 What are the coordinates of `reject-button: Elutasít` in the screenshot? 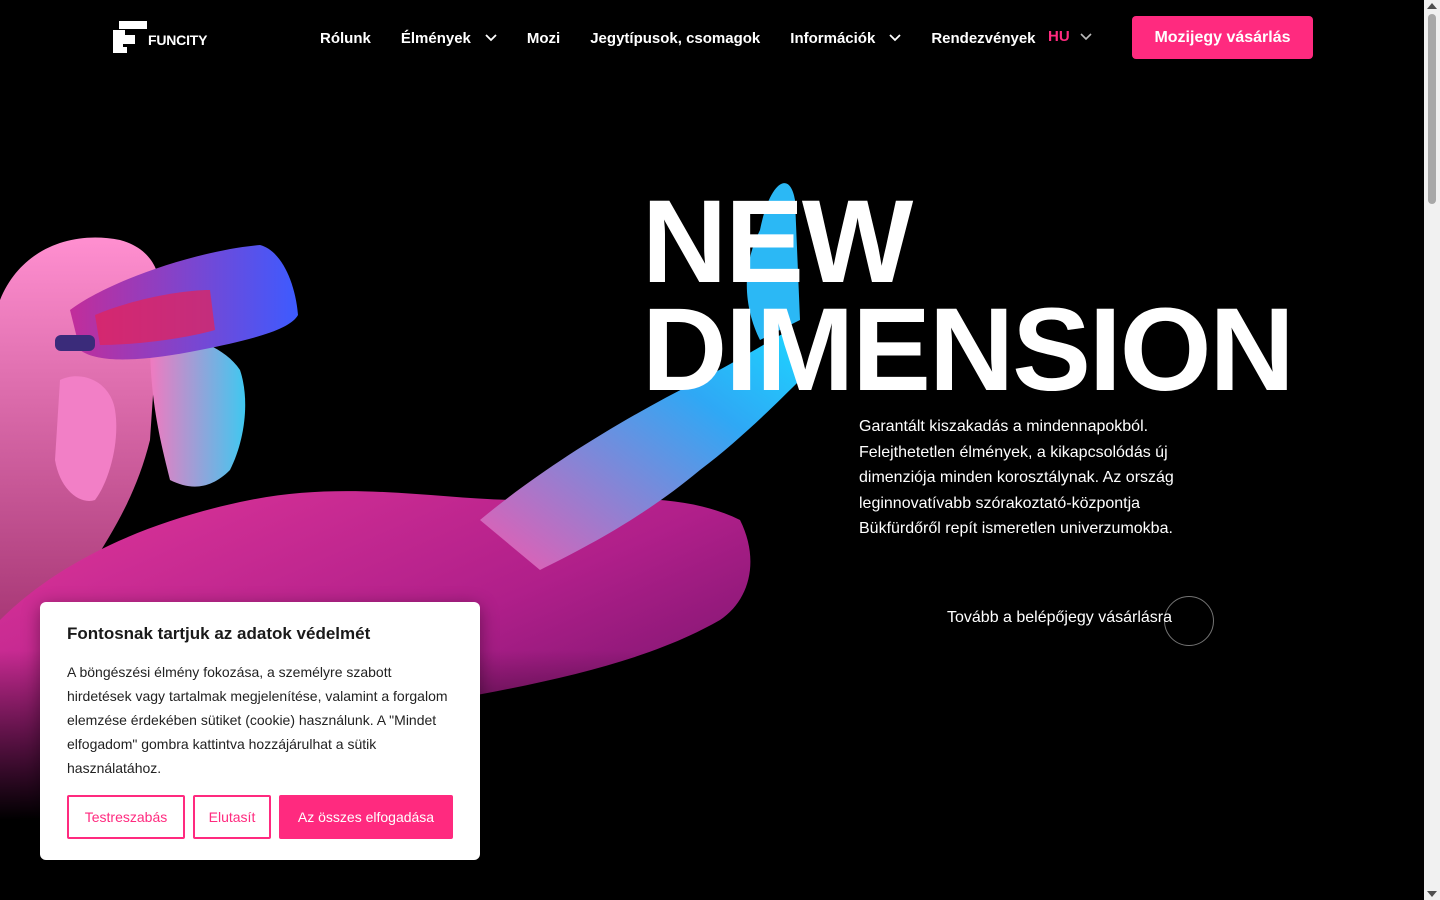 It's located at (232, 817).